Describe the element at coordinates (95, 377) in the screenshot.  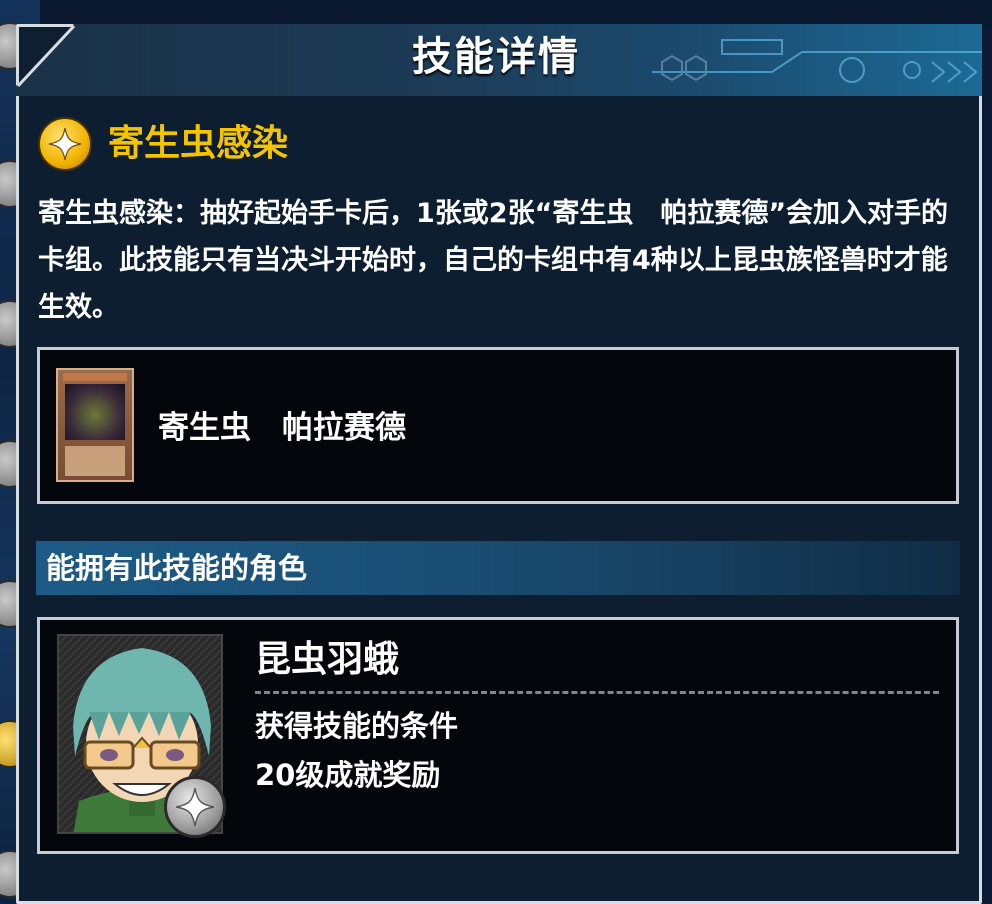
I see `card-name-strip` at that location.